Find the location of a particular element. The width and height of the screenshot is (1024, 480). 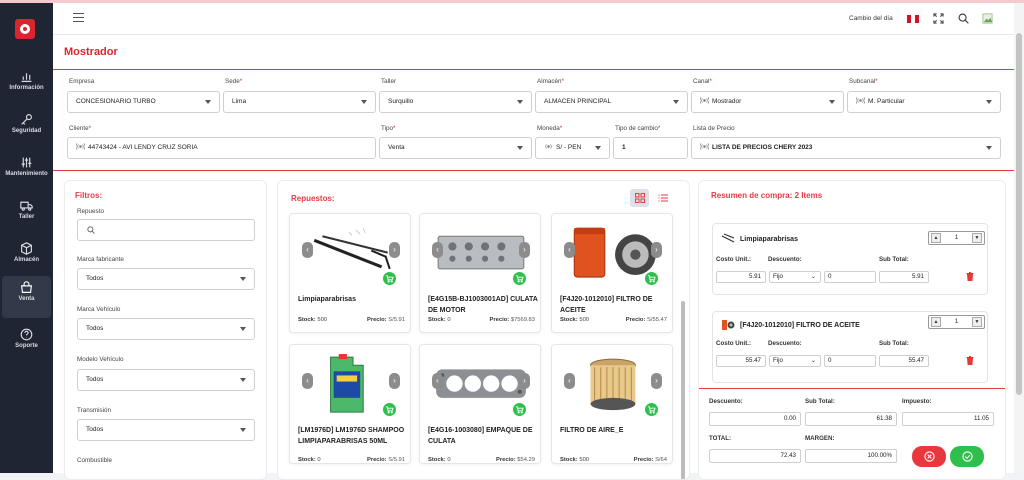

empresa-select: CONCESIONARIO TURBO is located at coordinates (143, 102).